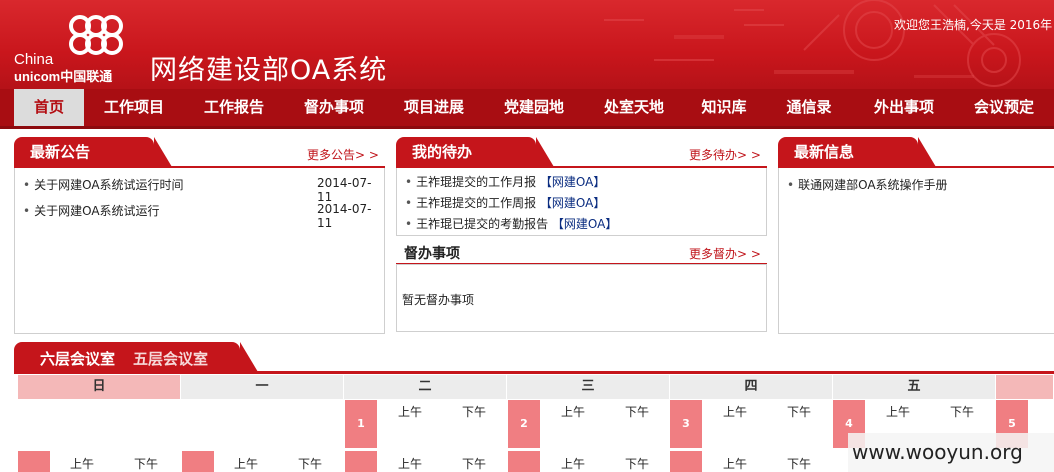  Describe the element at coordinates (1004, 107) in the screenshot. I see `nav-item-meeting-booking: 会议预定` at that location.